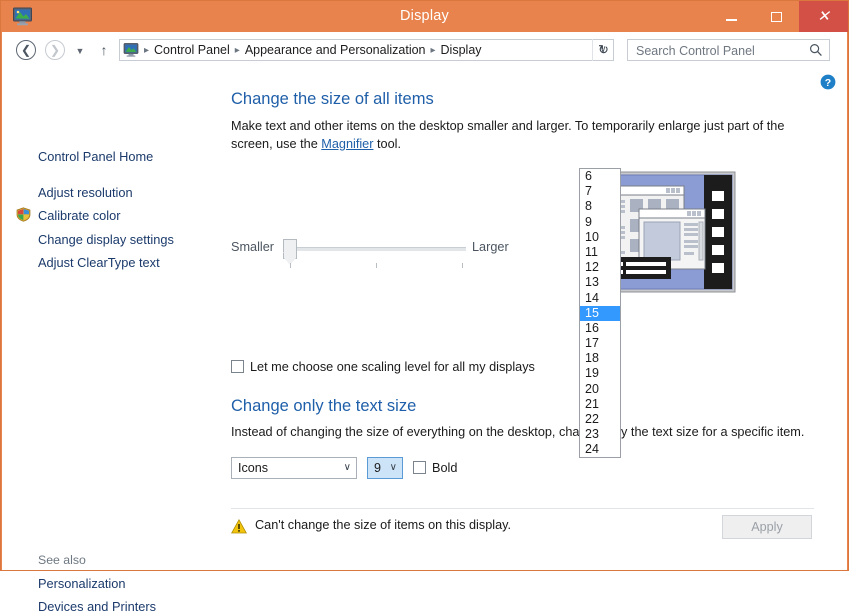  I want to click on recent-locations-chevron-down-icon: ▼, so click(80, 51).